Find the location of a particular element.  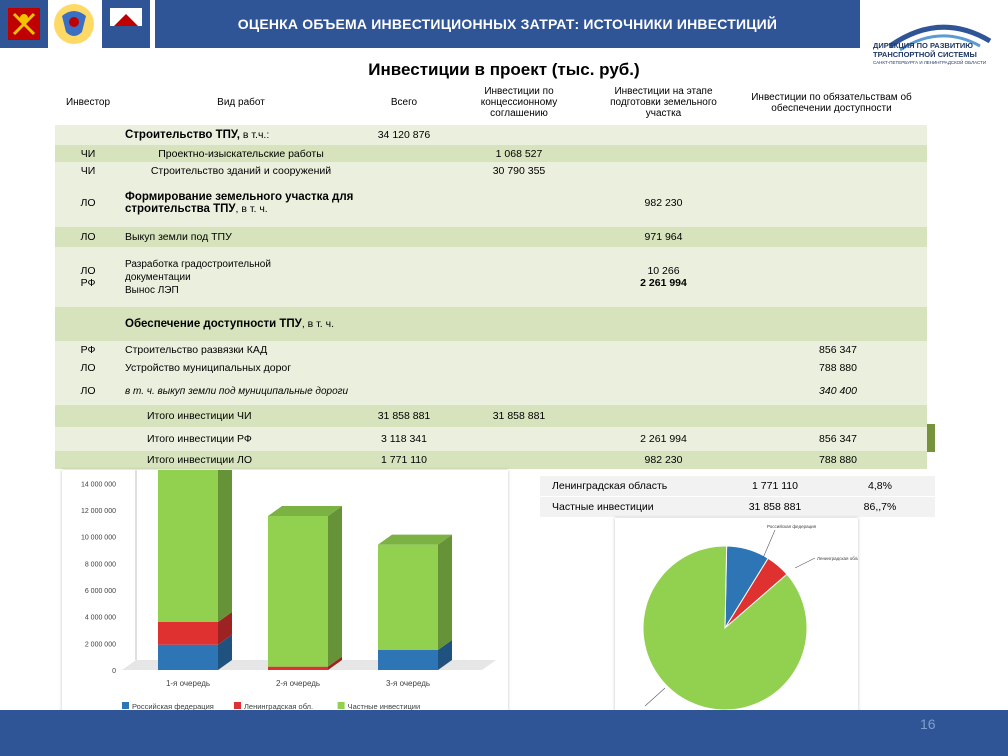

y-tick-label: 4 000 000 is located at coordinates (100, 618).